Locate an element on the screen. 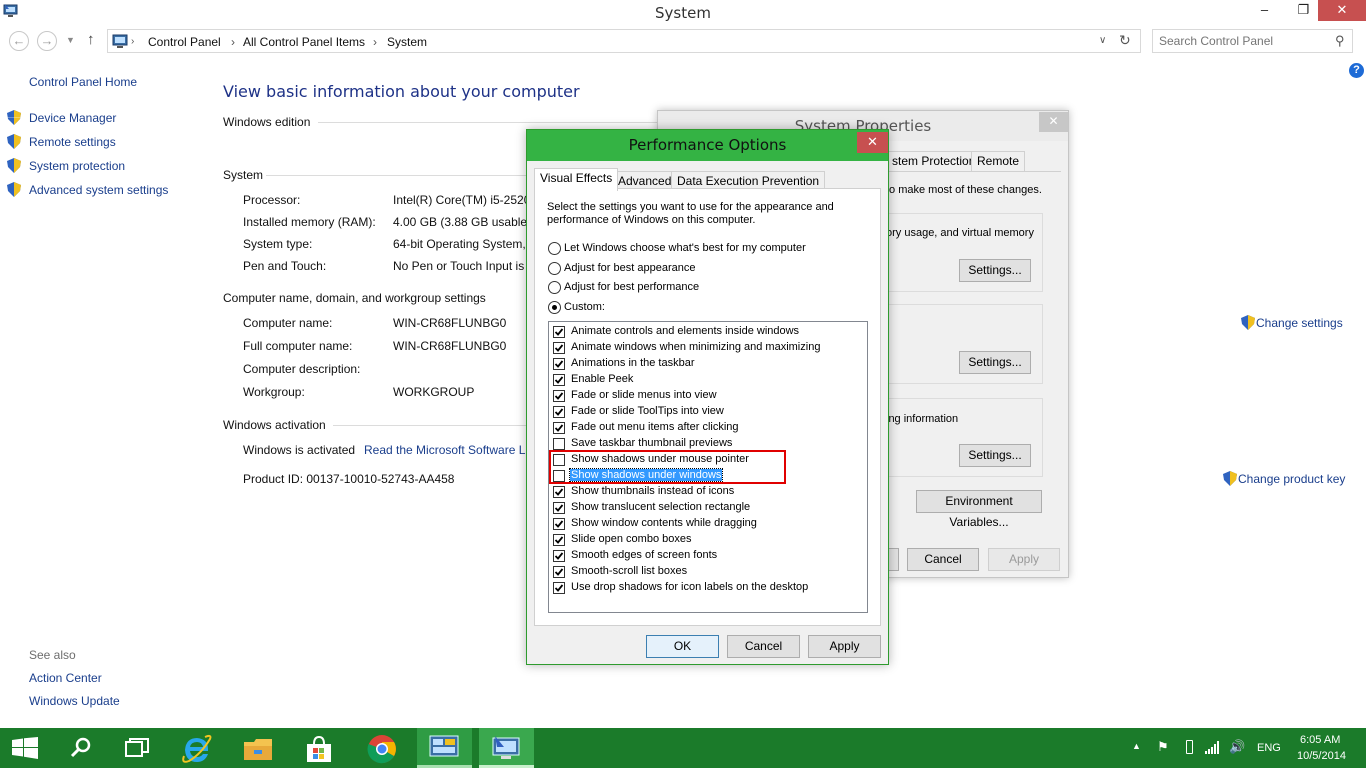  effect-item: Smooth-scroll list boxes is located at coordinates (703, 572).